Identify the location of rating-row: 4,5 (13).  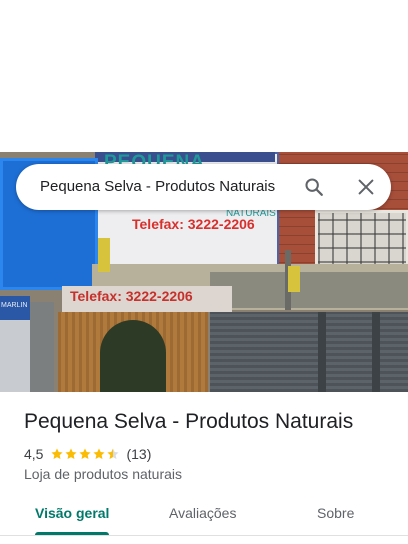
(87, 454).